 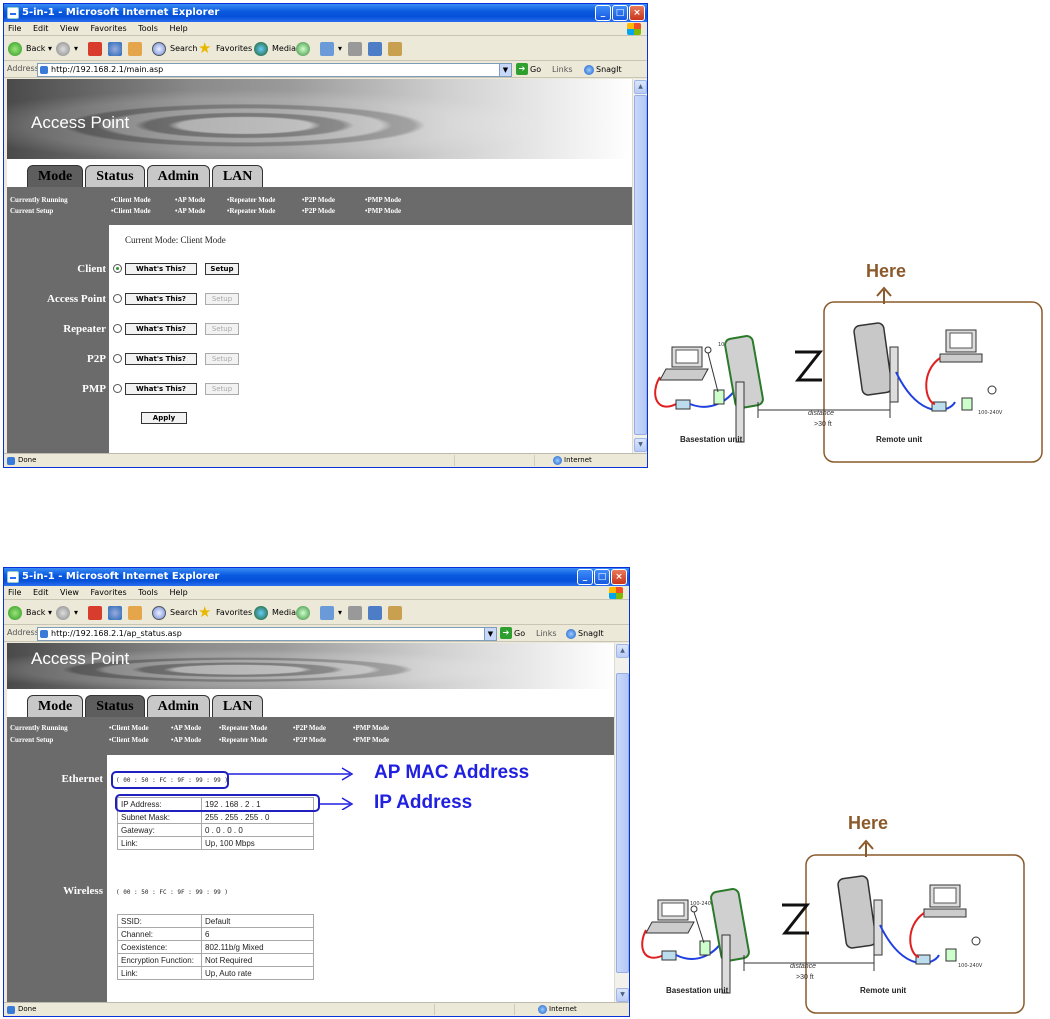 I want to click on running-ap: •AP Mode, so click(x=186, y=728).